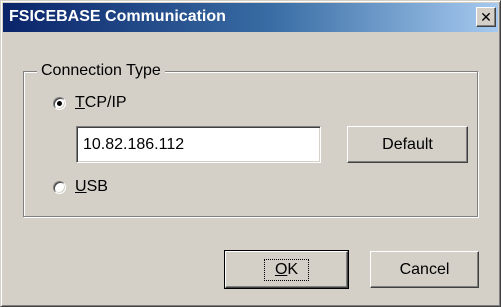 This screenshot has width=501, height=307. Describe the element at coordinates (97, 186) in the screenshot. I see `usb-label-rest: SB` at that location.